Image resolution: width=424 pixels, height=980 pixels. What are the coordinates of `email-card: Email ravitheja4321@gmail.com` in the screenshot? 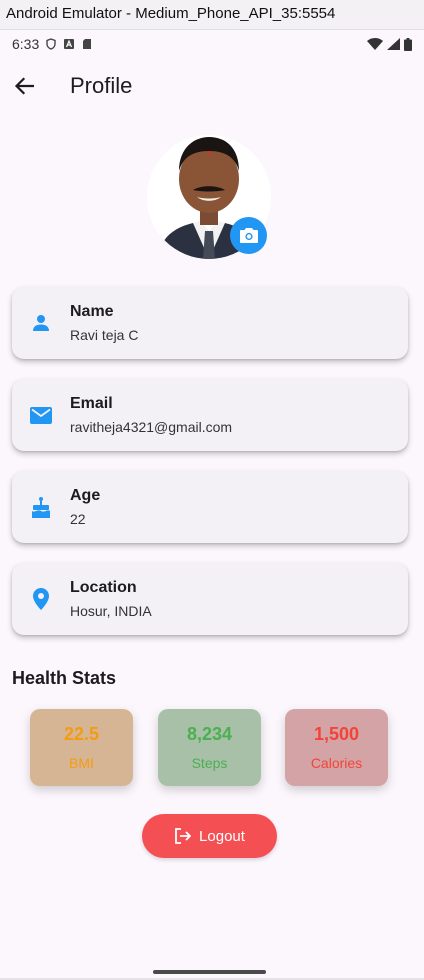 It's located at (210, 415).